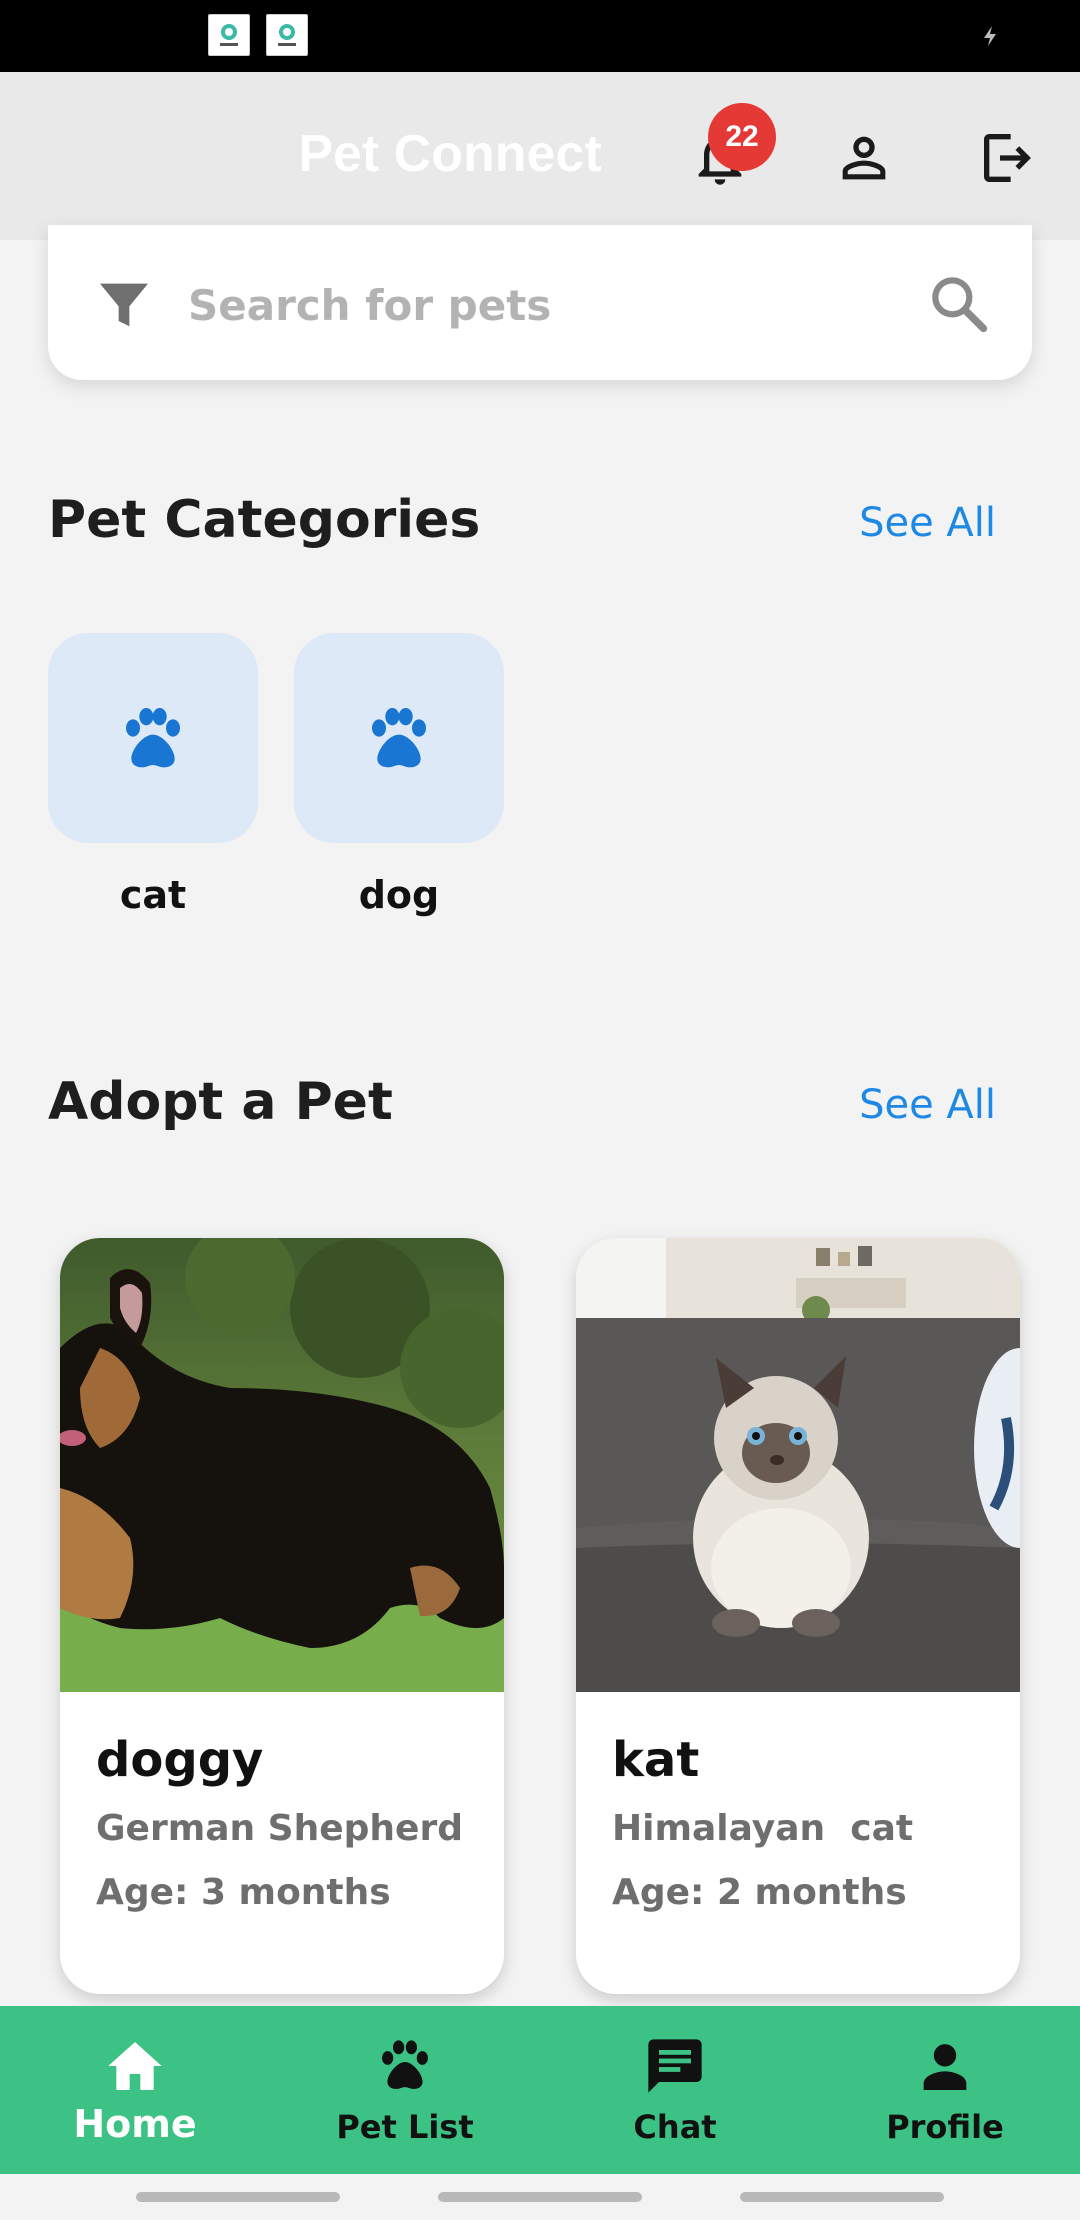 This screenshot has width=1080, height=2220. What do you see at coordinates (264, 520) in the screenshot?
I see `categories-title: Pet Categories` at bounding box center [264, 520].